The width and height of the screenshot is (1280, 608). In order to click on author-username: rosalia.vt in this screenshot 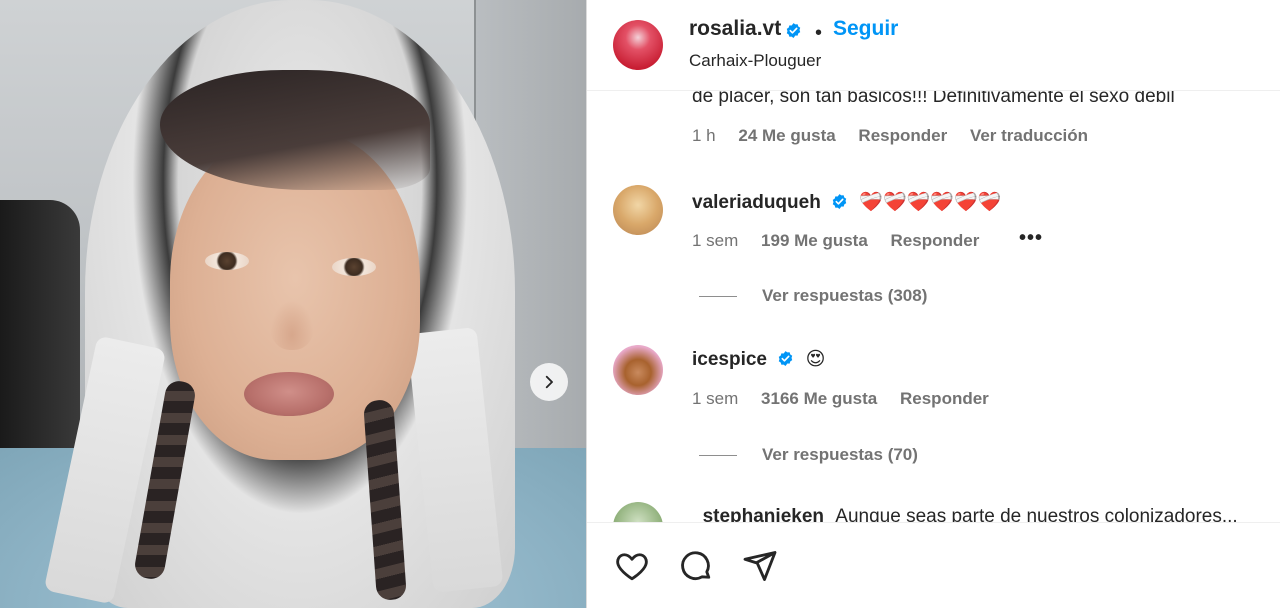, I will do `click(735, 29)`.